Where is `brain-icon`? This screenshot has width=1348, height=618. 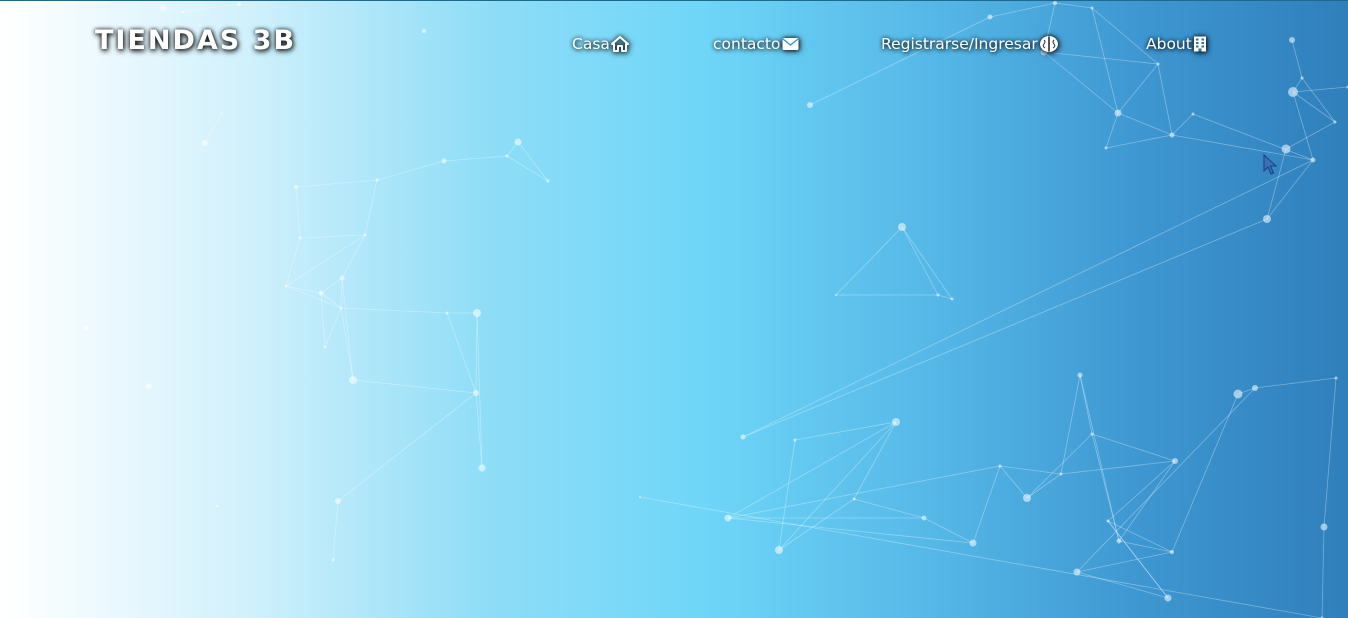
brain-icon is located at coordinates (1048, 44).